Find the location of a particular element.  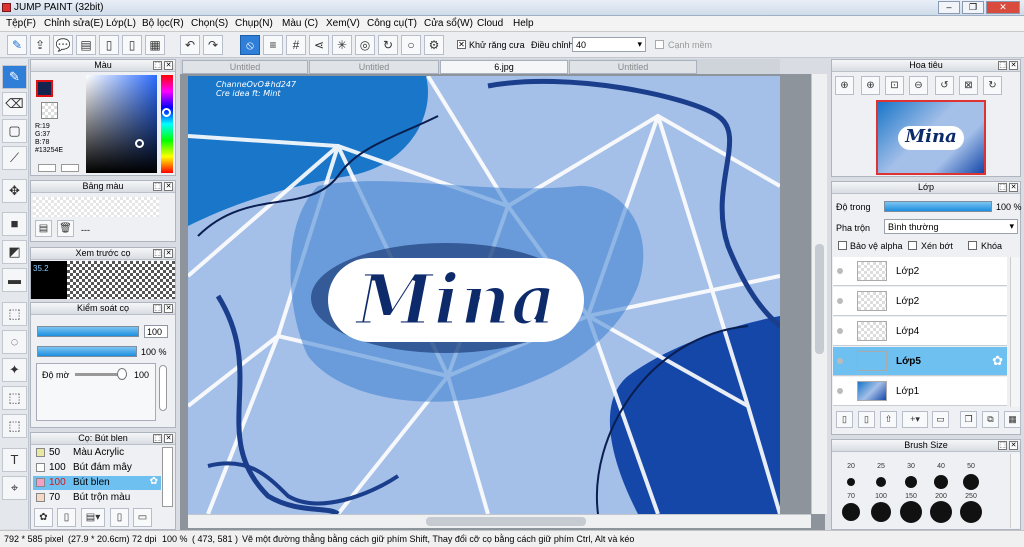

canvas-horizontal-scrollbar is located at coordinates (499, 521).